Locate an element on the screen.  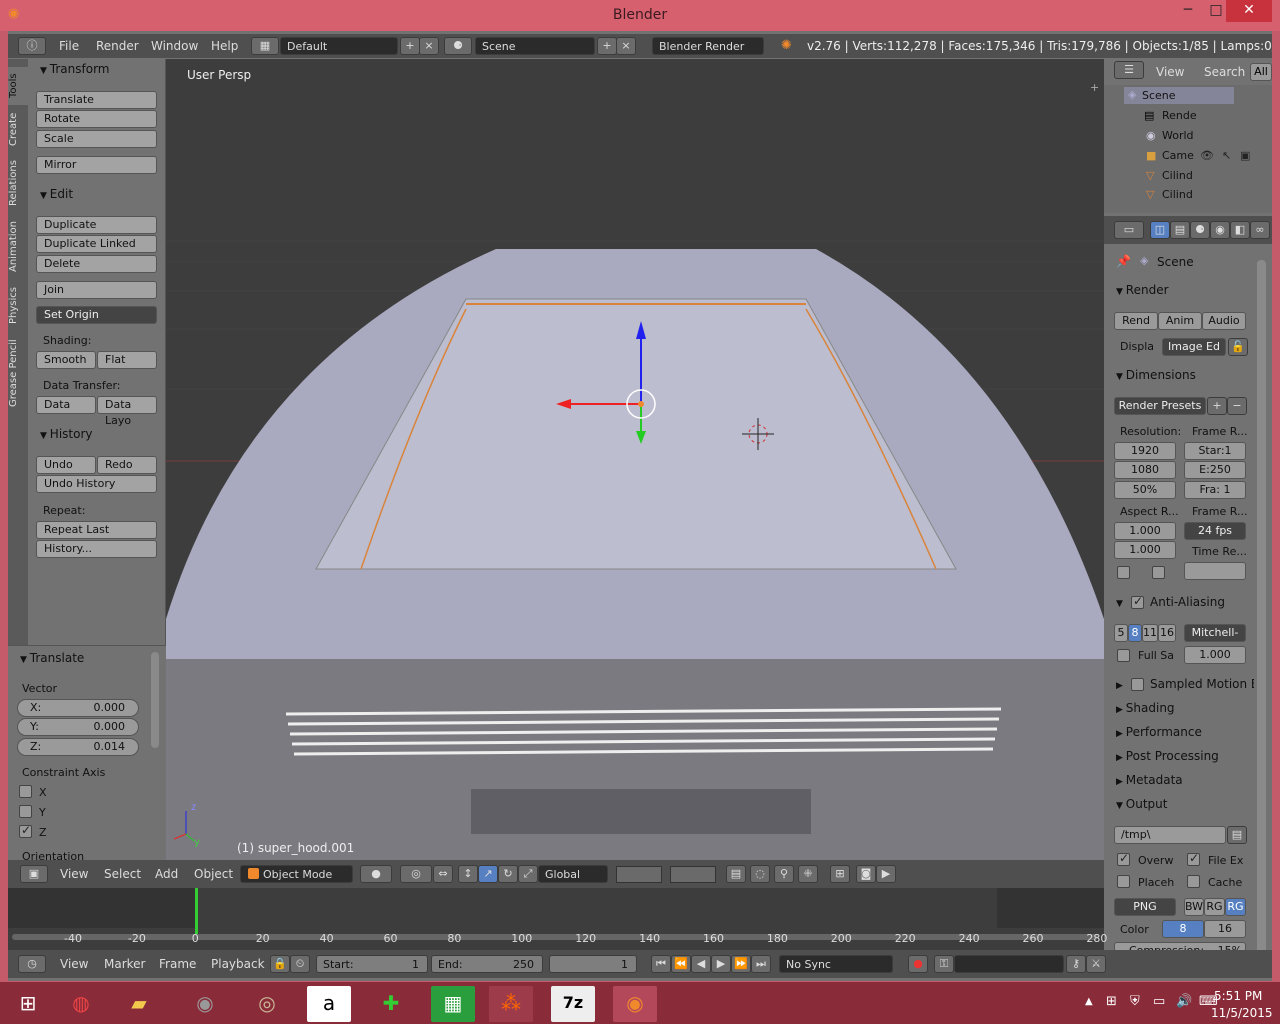
timeline-scrollbar is located at coordinates (555, 937).